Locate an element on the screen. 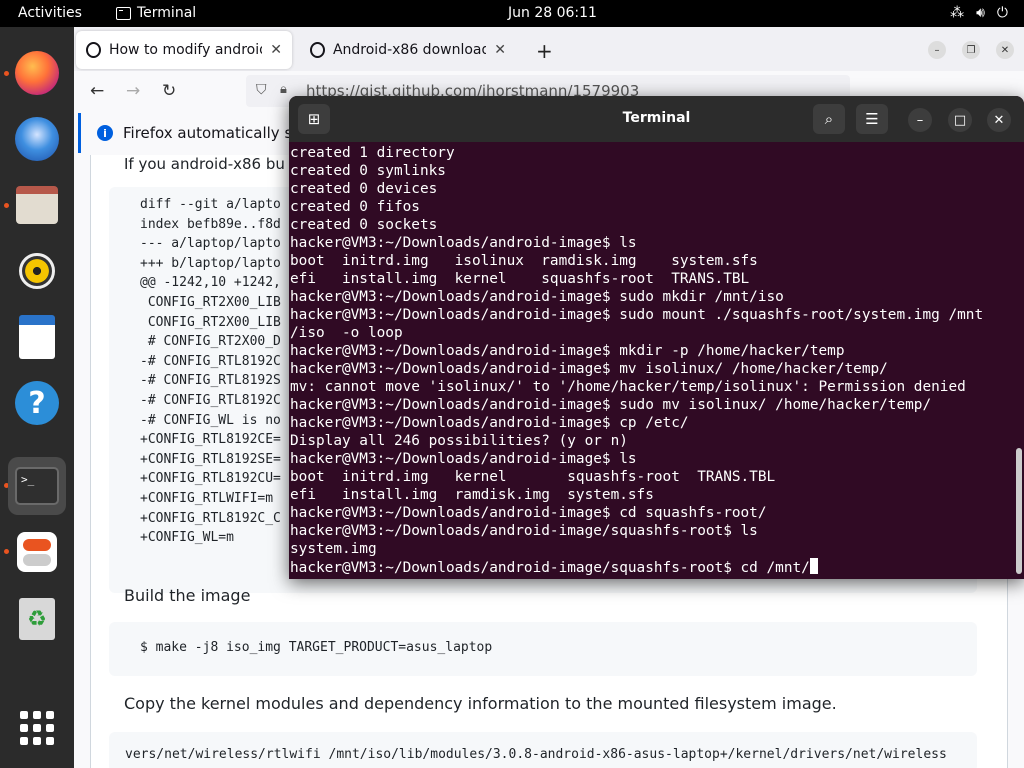 The height and width of the screenshot is (768, 1024). dock-settings is located at coordinates (37, 552).